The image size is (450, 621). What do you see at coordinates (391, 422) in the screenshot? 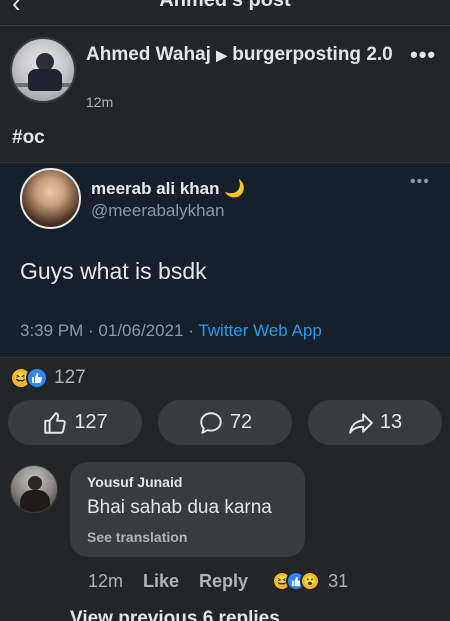
I see `share-count: 13` at bounding box center [391, 422].